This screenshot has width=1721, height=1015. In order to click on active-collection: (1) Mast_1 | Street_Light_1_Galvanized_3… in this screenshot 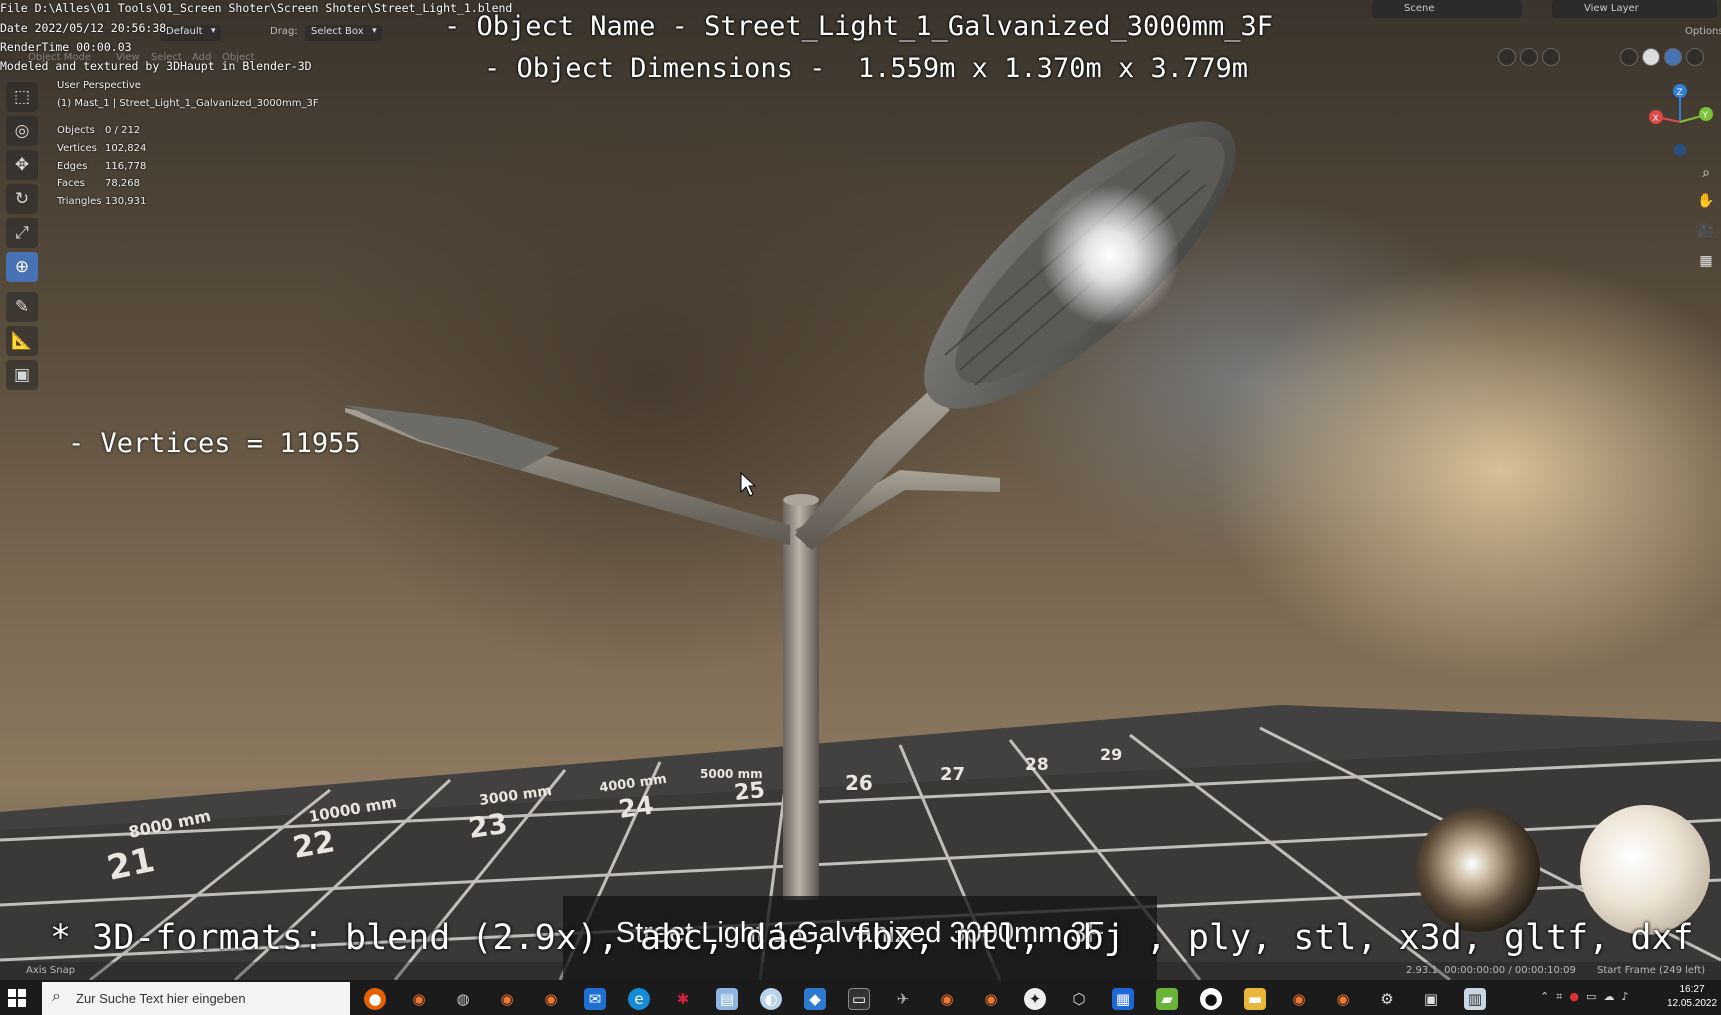, I will do `click(188, 103)`.